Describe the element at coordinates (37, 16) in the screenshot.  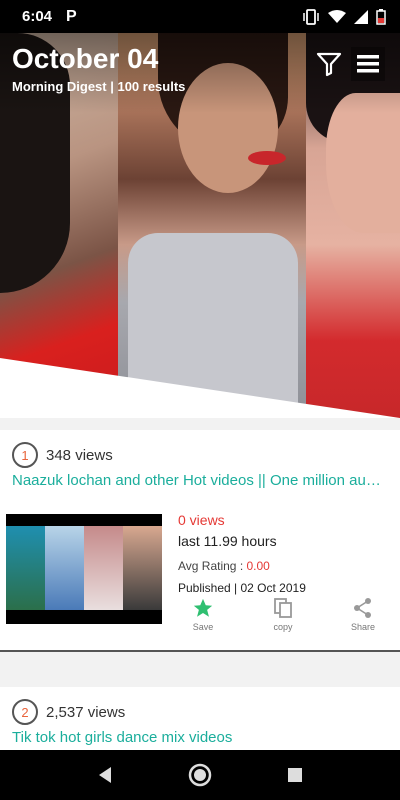
I see `status-time: 6:04` at that location.